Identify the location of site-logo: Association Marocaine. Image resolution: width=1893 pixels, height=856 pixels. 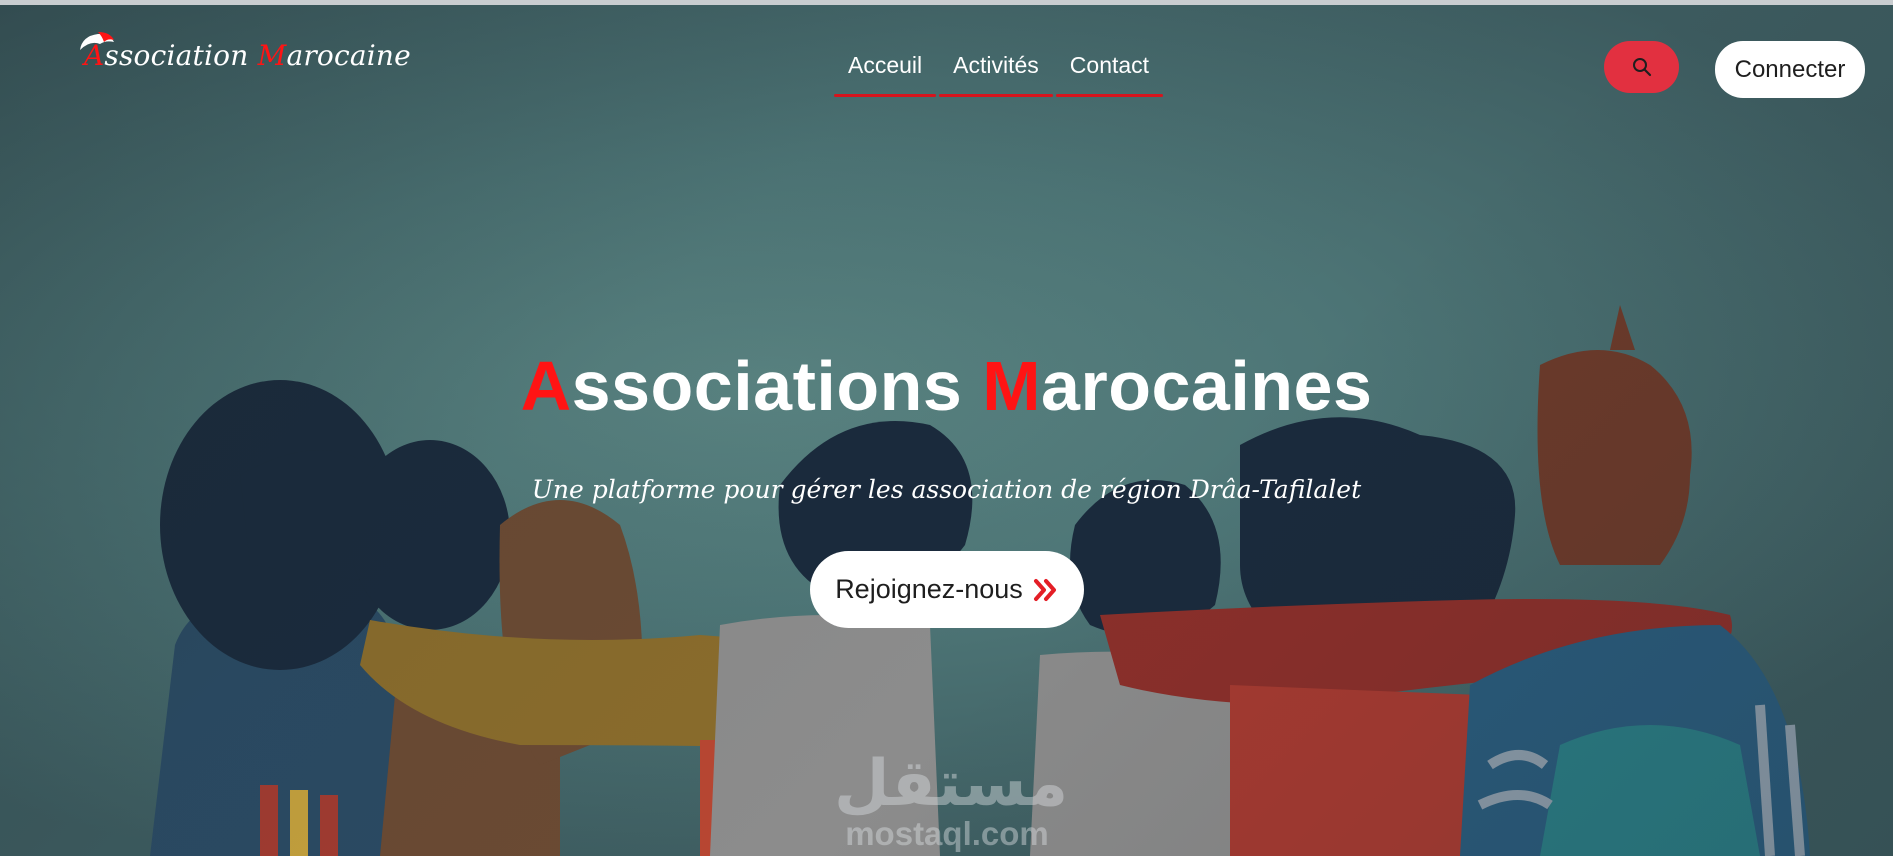
(243, 55).